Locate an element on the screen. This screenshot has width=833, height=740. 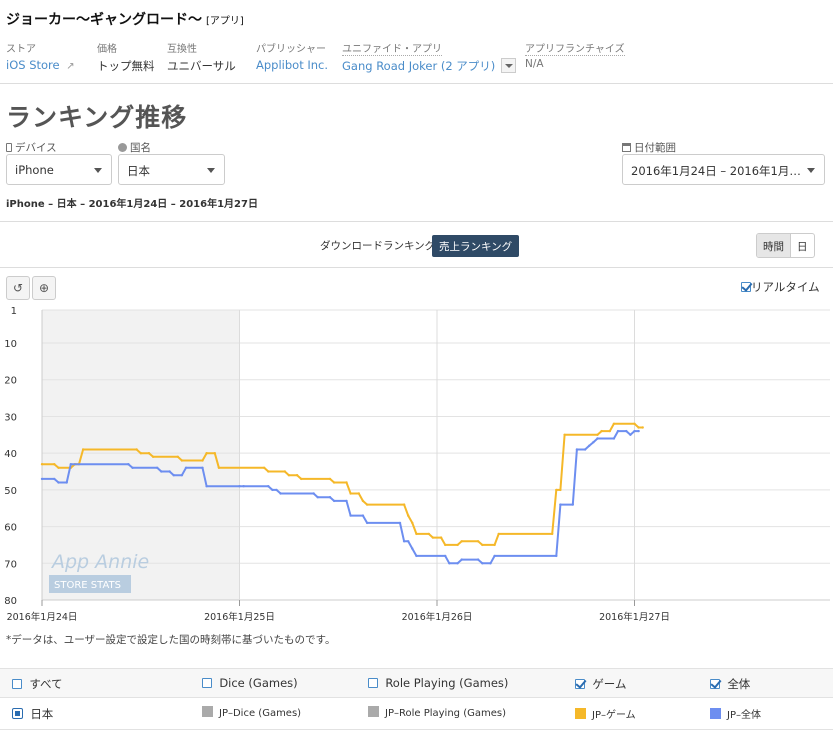
app-title: ジョーカー～ギャングロード～ [アプリ] is located at coordinates (125, 19).